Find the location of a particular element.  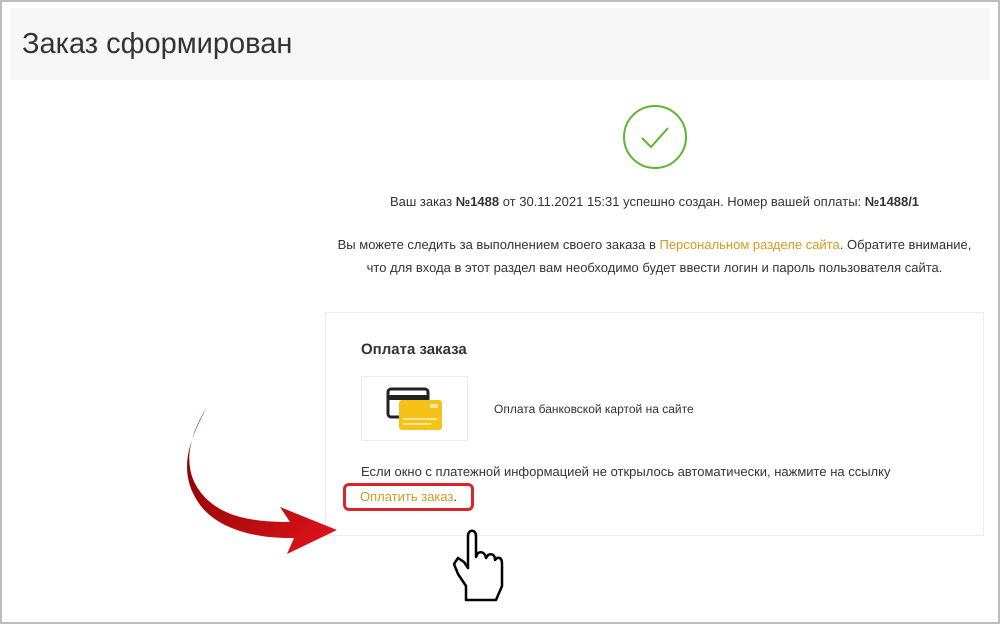

order-confirmation-text: Ваш заказ №1488 от 30.11.2021 15:31 успешно создан. Номер вашей оплаты: №1488/1 is located at coordinates (654, 202).